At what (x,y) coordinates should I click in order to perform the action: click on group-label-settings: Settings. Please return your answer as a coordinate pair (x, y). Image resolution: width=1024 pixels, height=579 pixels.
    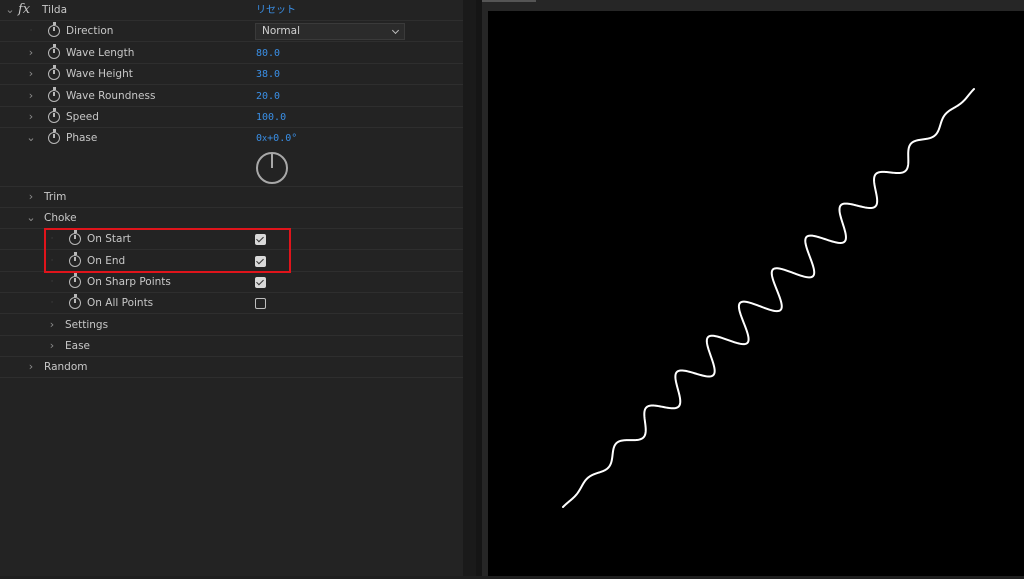
    Looking at the image, I should click on (87, 325).